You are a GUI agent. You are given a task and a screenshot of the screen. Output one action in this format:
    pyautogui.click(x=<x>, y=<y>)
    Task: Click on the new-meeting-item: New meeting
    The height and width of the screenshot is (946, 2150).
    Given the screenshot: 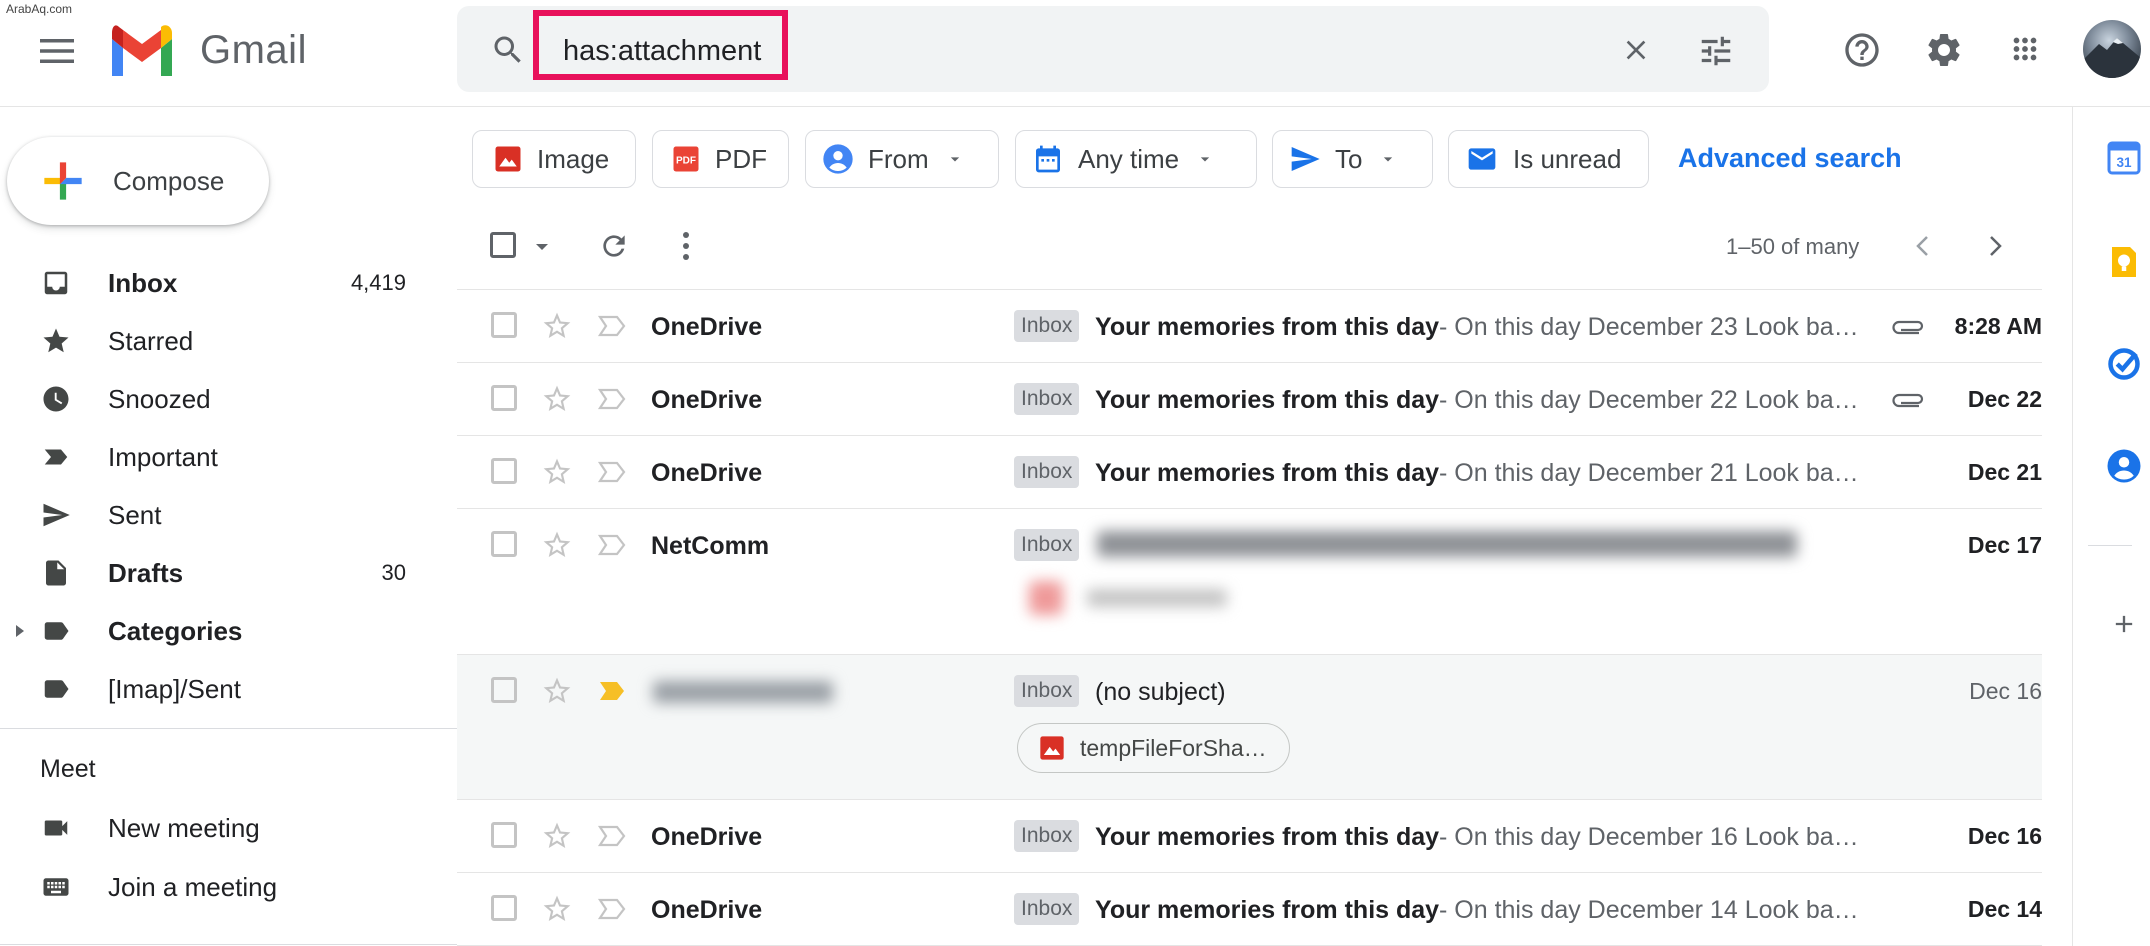 What is the action you would take?
    pyautogui.click(x=210, y=828)
    